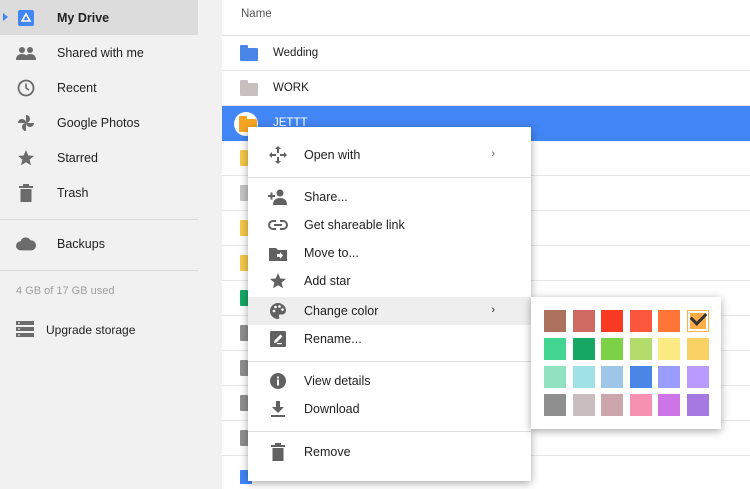 This screenshot has width=750, height=489. Describe the element at coordinates (278, 197) in the screenshot. I see `add-person-icon` at that location.